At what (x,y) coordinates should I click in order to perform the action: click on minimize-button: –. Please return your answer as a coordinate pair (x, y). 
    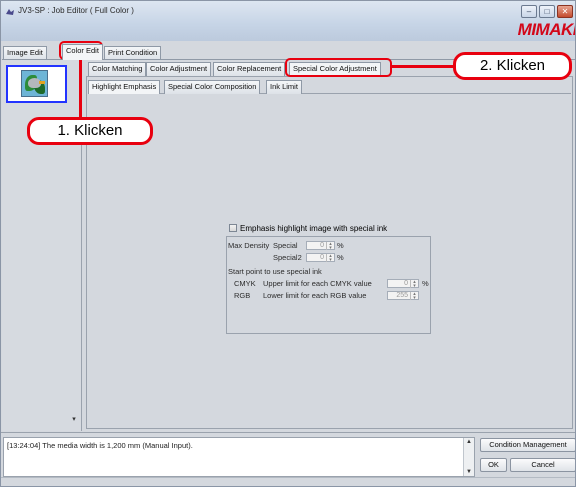
    Looking at the image, I should click on (529, 11).